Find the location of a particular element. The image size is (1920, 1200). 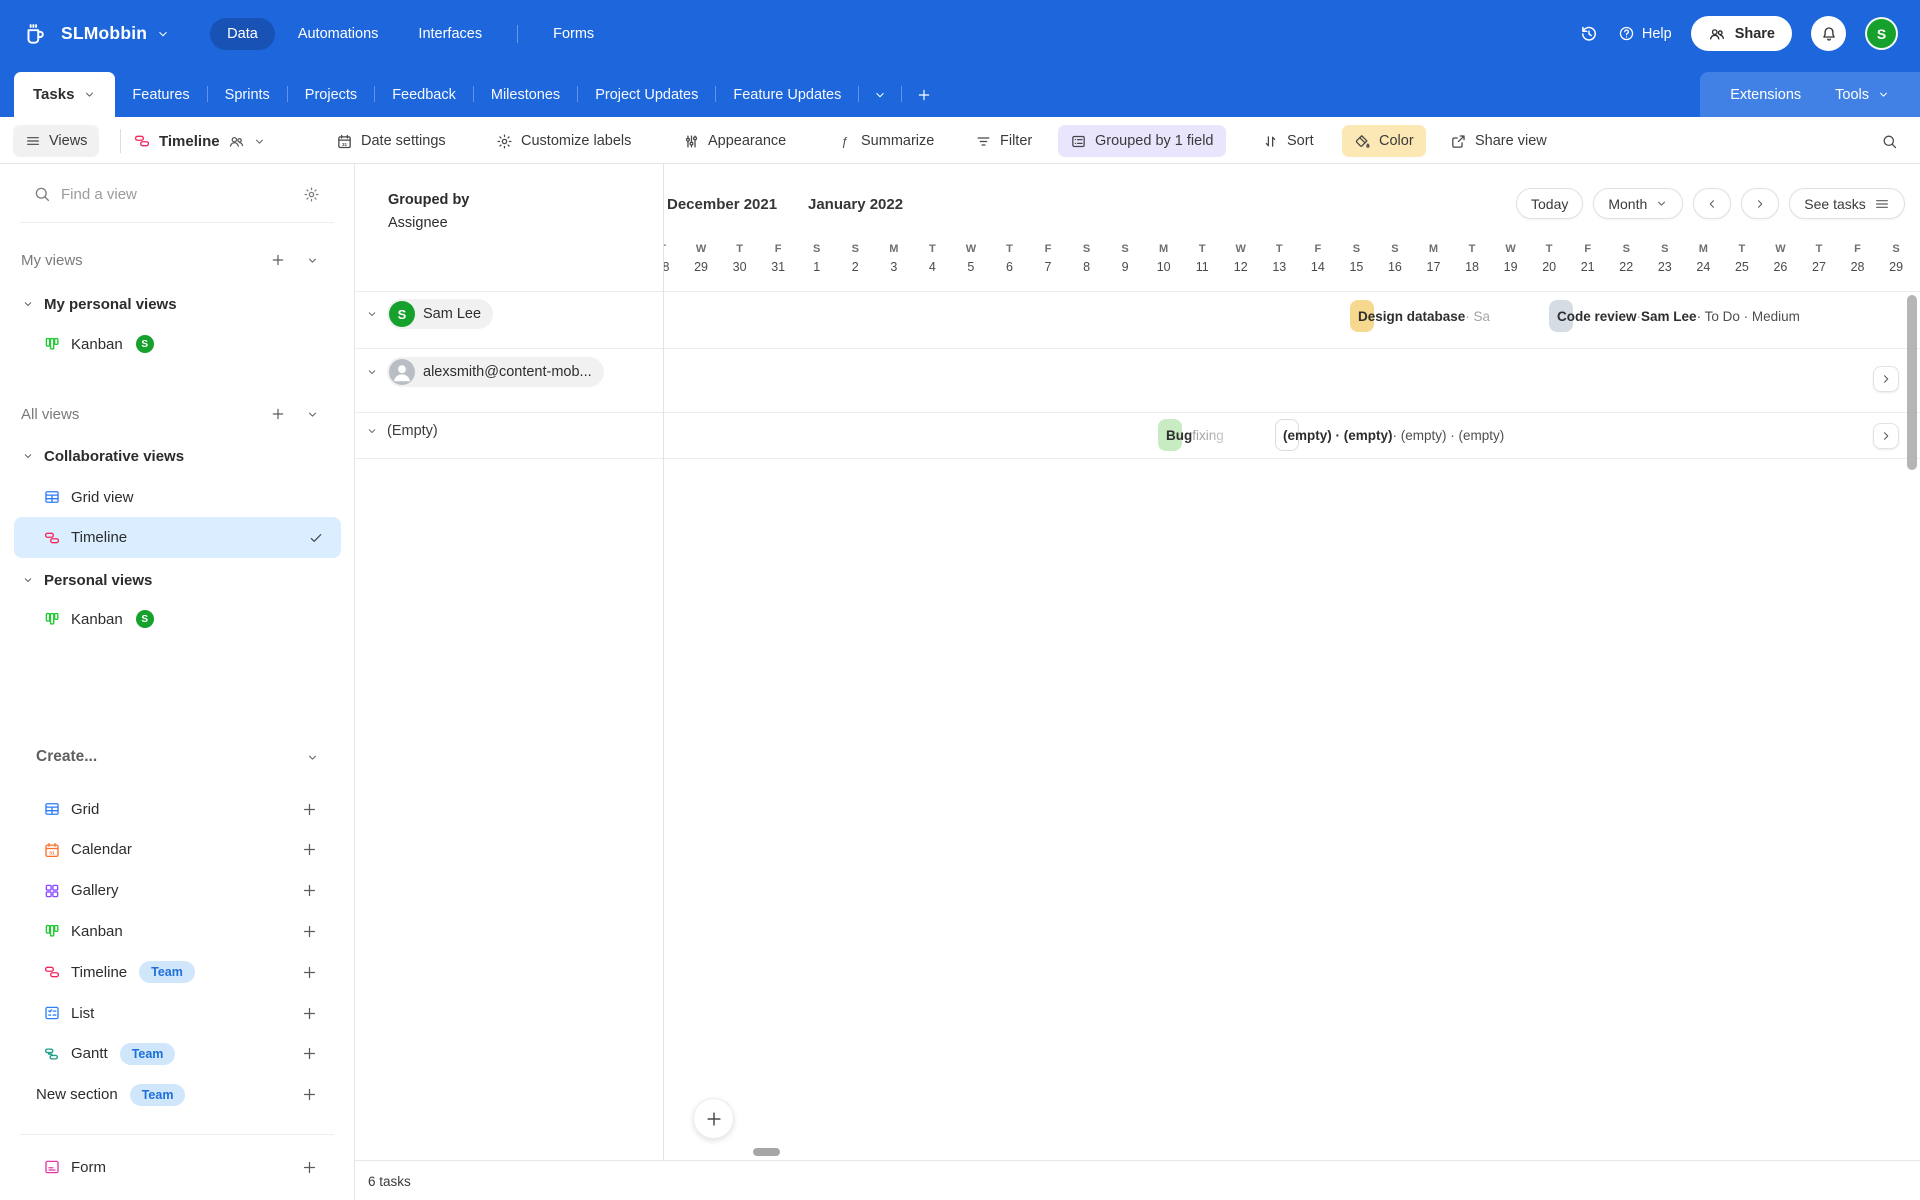

my-views-add-icon is located at coordinates (278, 260).